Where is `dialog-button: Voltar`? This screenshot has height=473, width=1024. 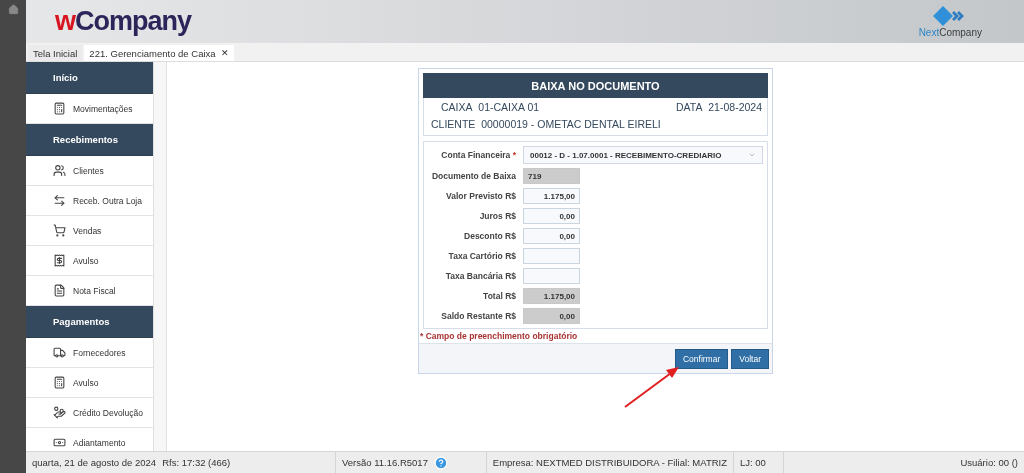 dialog-button: Voltar is located at coordinates (750, 358).